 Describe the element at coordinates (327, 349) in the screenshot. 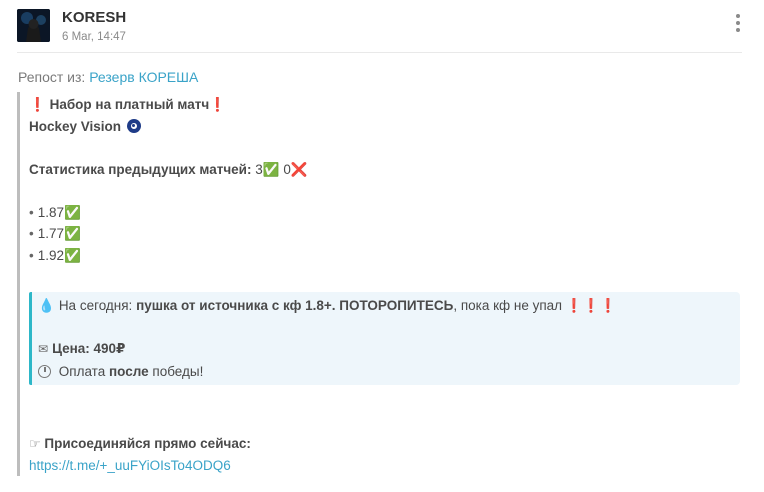

I see `price-line: ✉ Цена: 490₽` at that location.